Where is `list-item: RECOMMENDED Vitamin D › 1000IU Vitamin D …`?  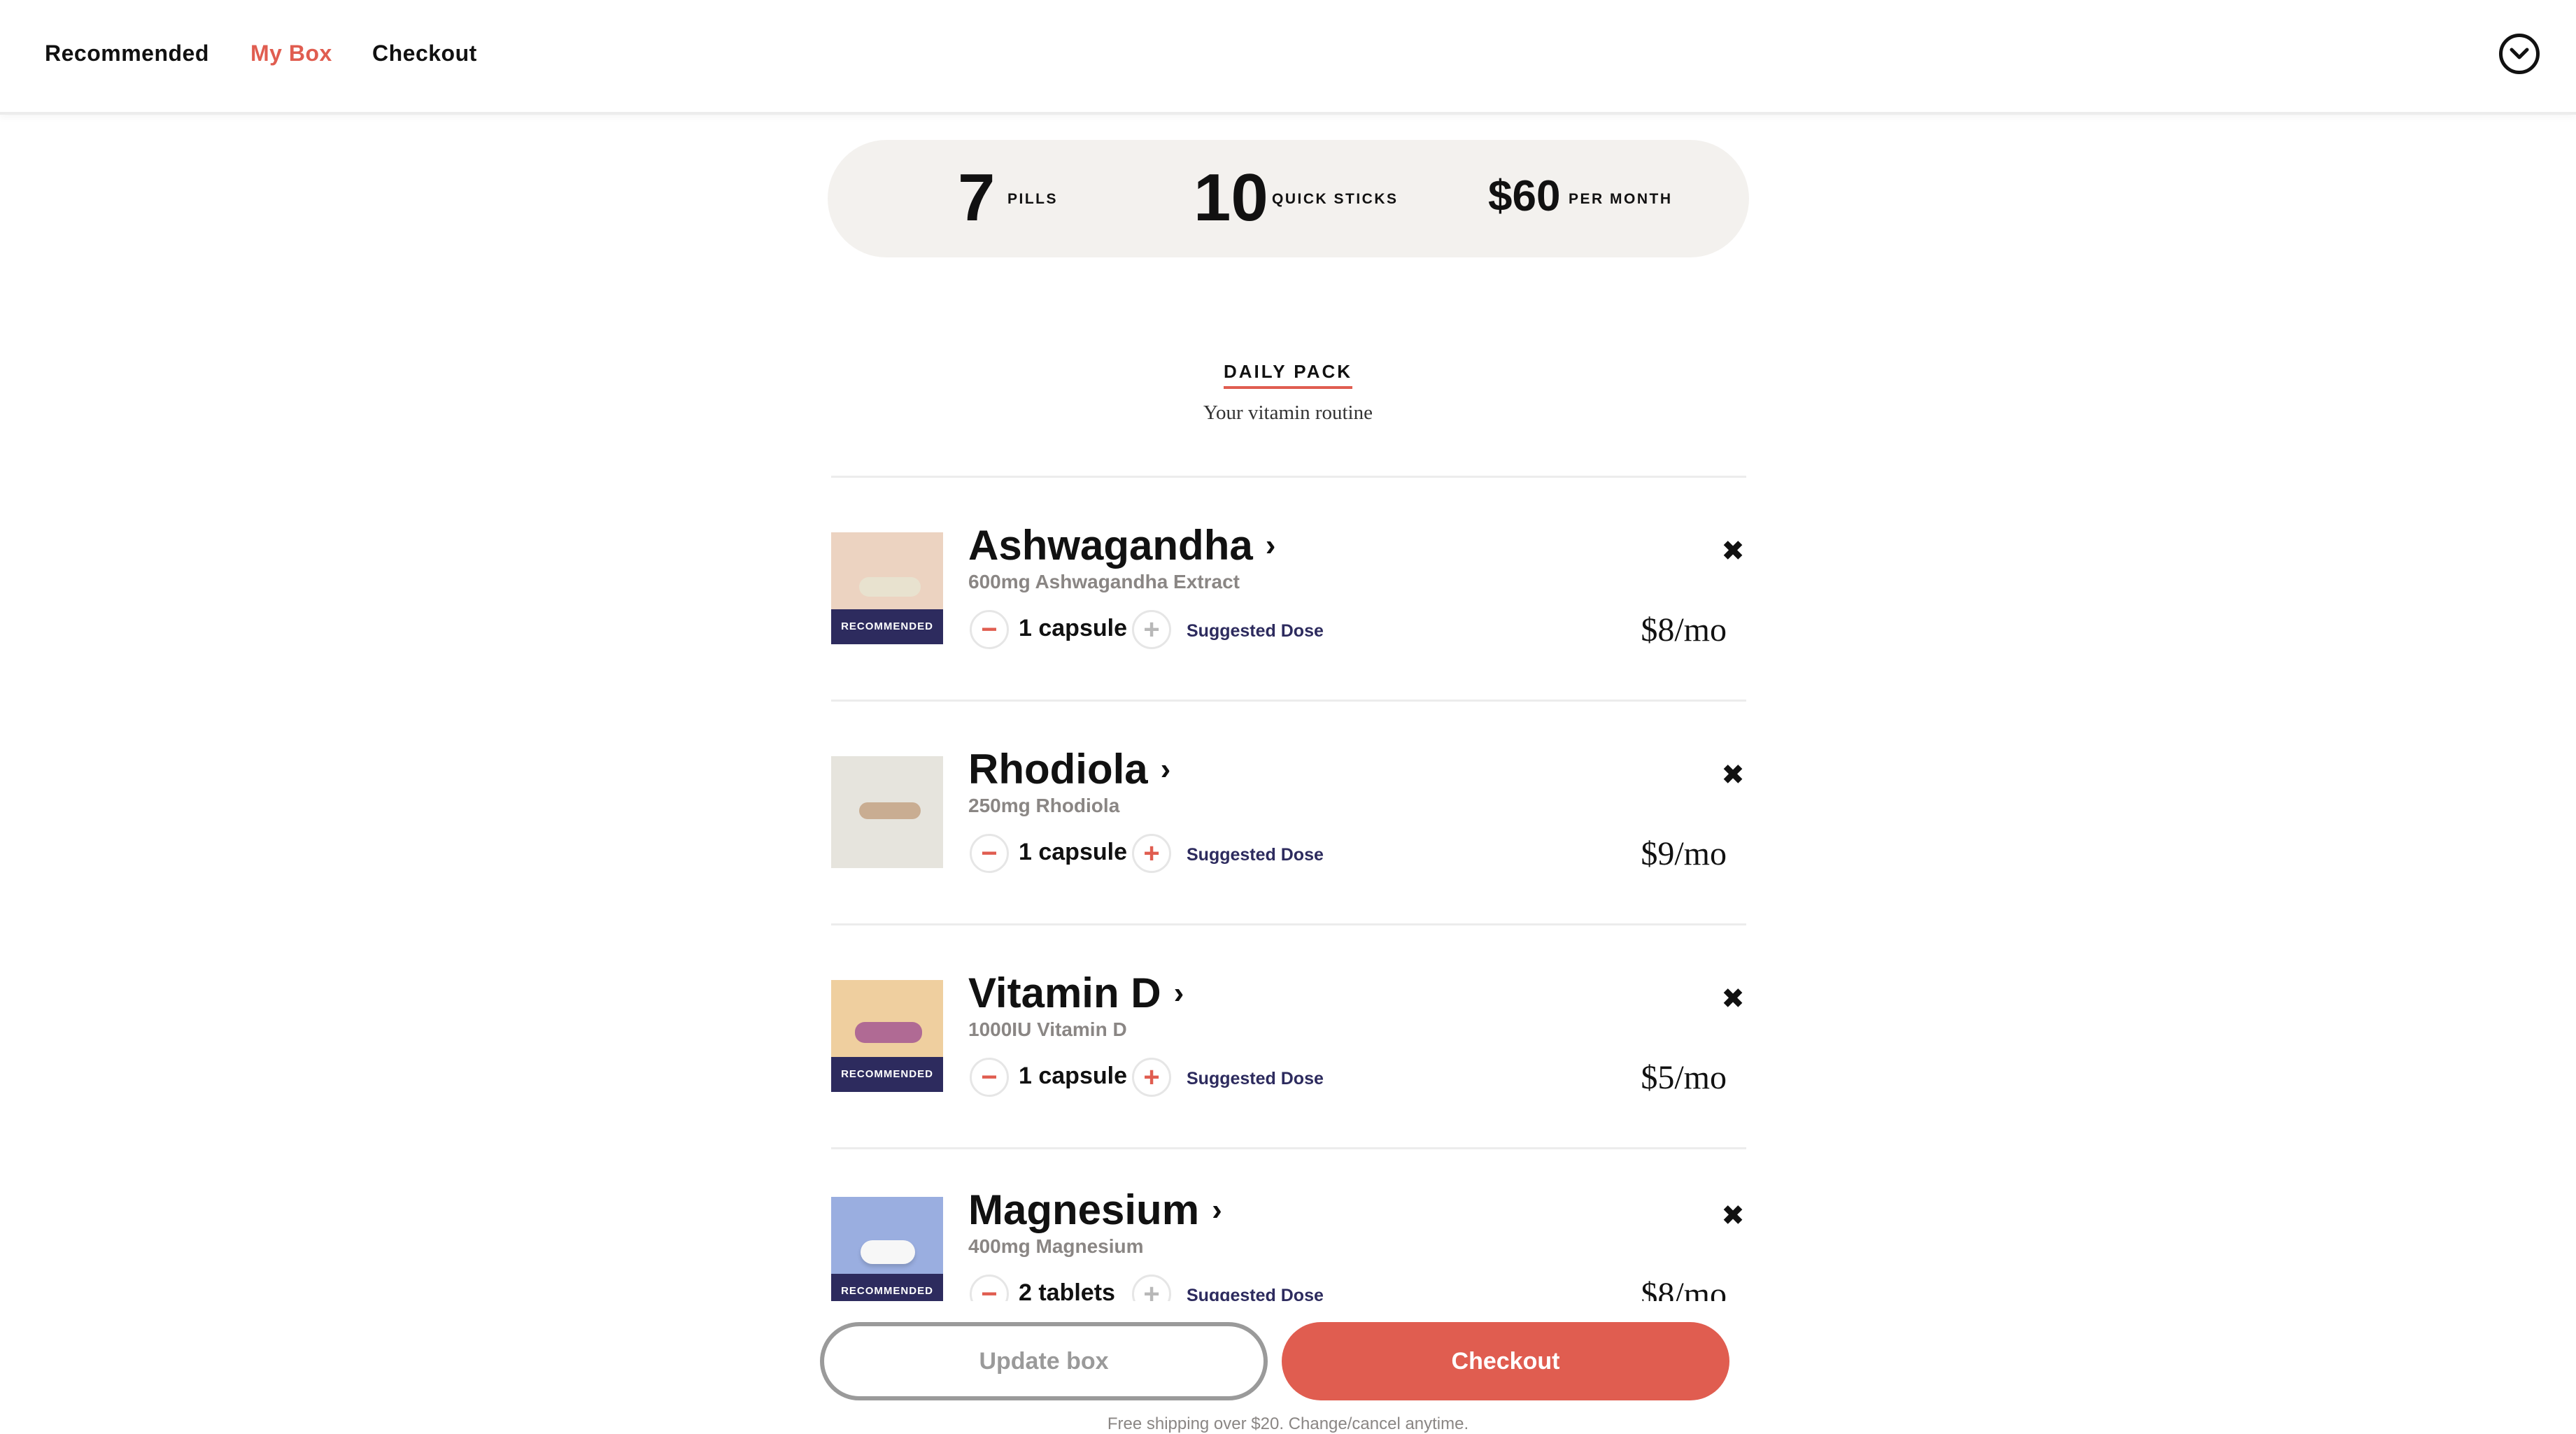
list-item: RECOMMENDED Vitamin D › 1000IU Vitamin D … is located at coordinates (1288, 1059).